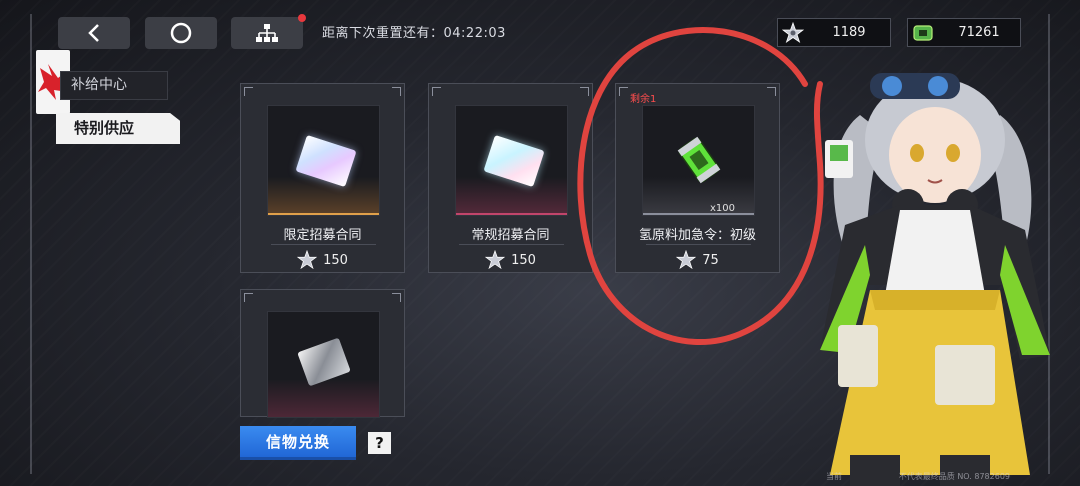  I want to click on reset-timer: 距离下次重置还有：04:22:03, so click(414, 33).